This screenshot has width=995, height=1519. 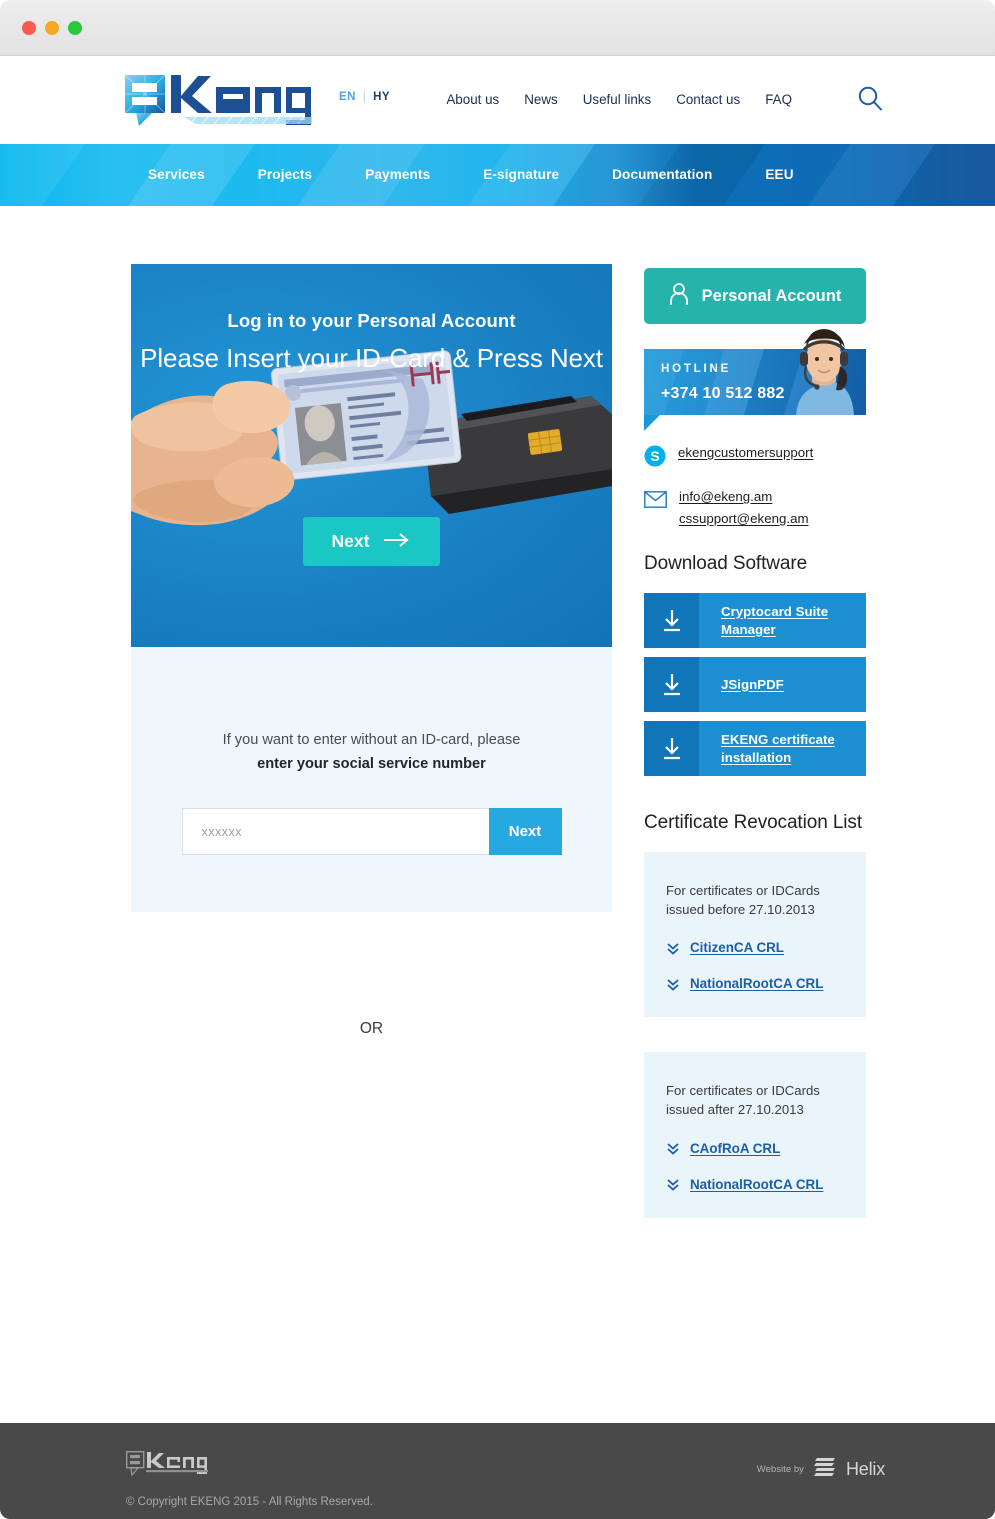 I want to click on personal-account-button: Personal Account, so click(x=755, y=296).